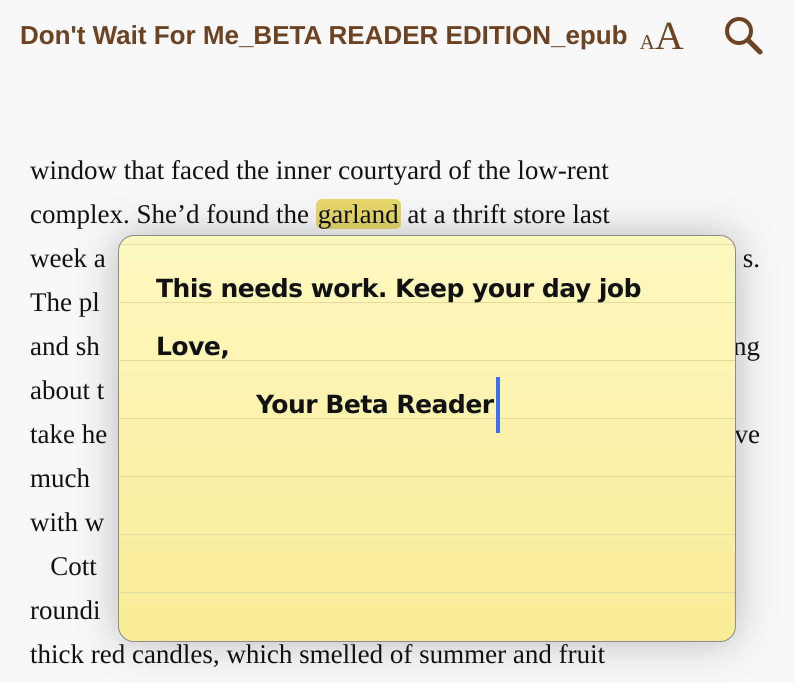 The height and width of the screenshot is (683, 794). Describe the element at coordinates (375, 405) in the screenshot. I see `note-signature: Your Beta Reader` at that location.